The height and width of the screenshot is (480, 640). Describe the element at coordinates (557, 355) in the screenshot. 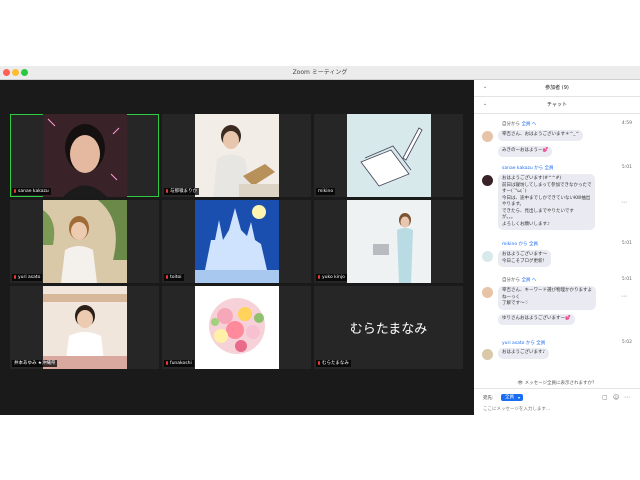

I see `chat-message: yuri asato から 全員 5:02 おはようございます♪` at that location.